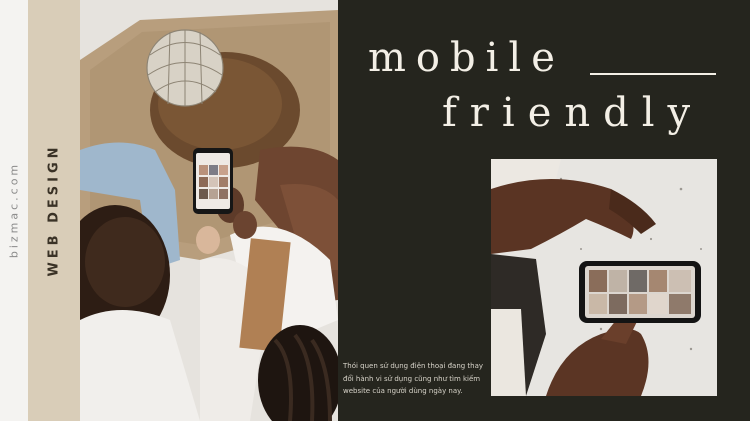 This screenshot has height=421, width=750. What do you see at coordinates (54, 210) in the screenshot?
I see `category-label-vertical: WEB DESIGN` at bounding box center [54, 210].